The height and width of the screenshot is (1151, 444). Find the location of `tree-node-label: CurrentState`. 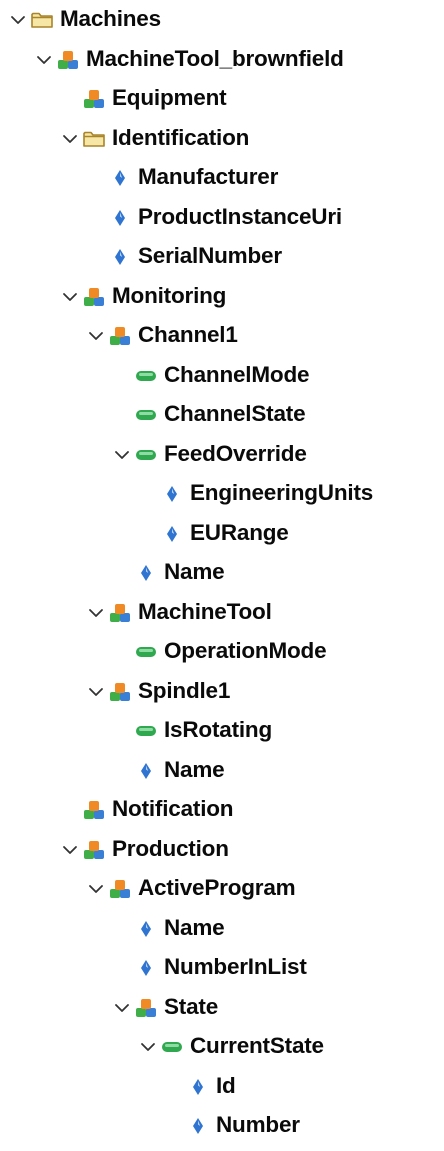

tree-node-label: CurrentState is located at coordinates (257, 1045).